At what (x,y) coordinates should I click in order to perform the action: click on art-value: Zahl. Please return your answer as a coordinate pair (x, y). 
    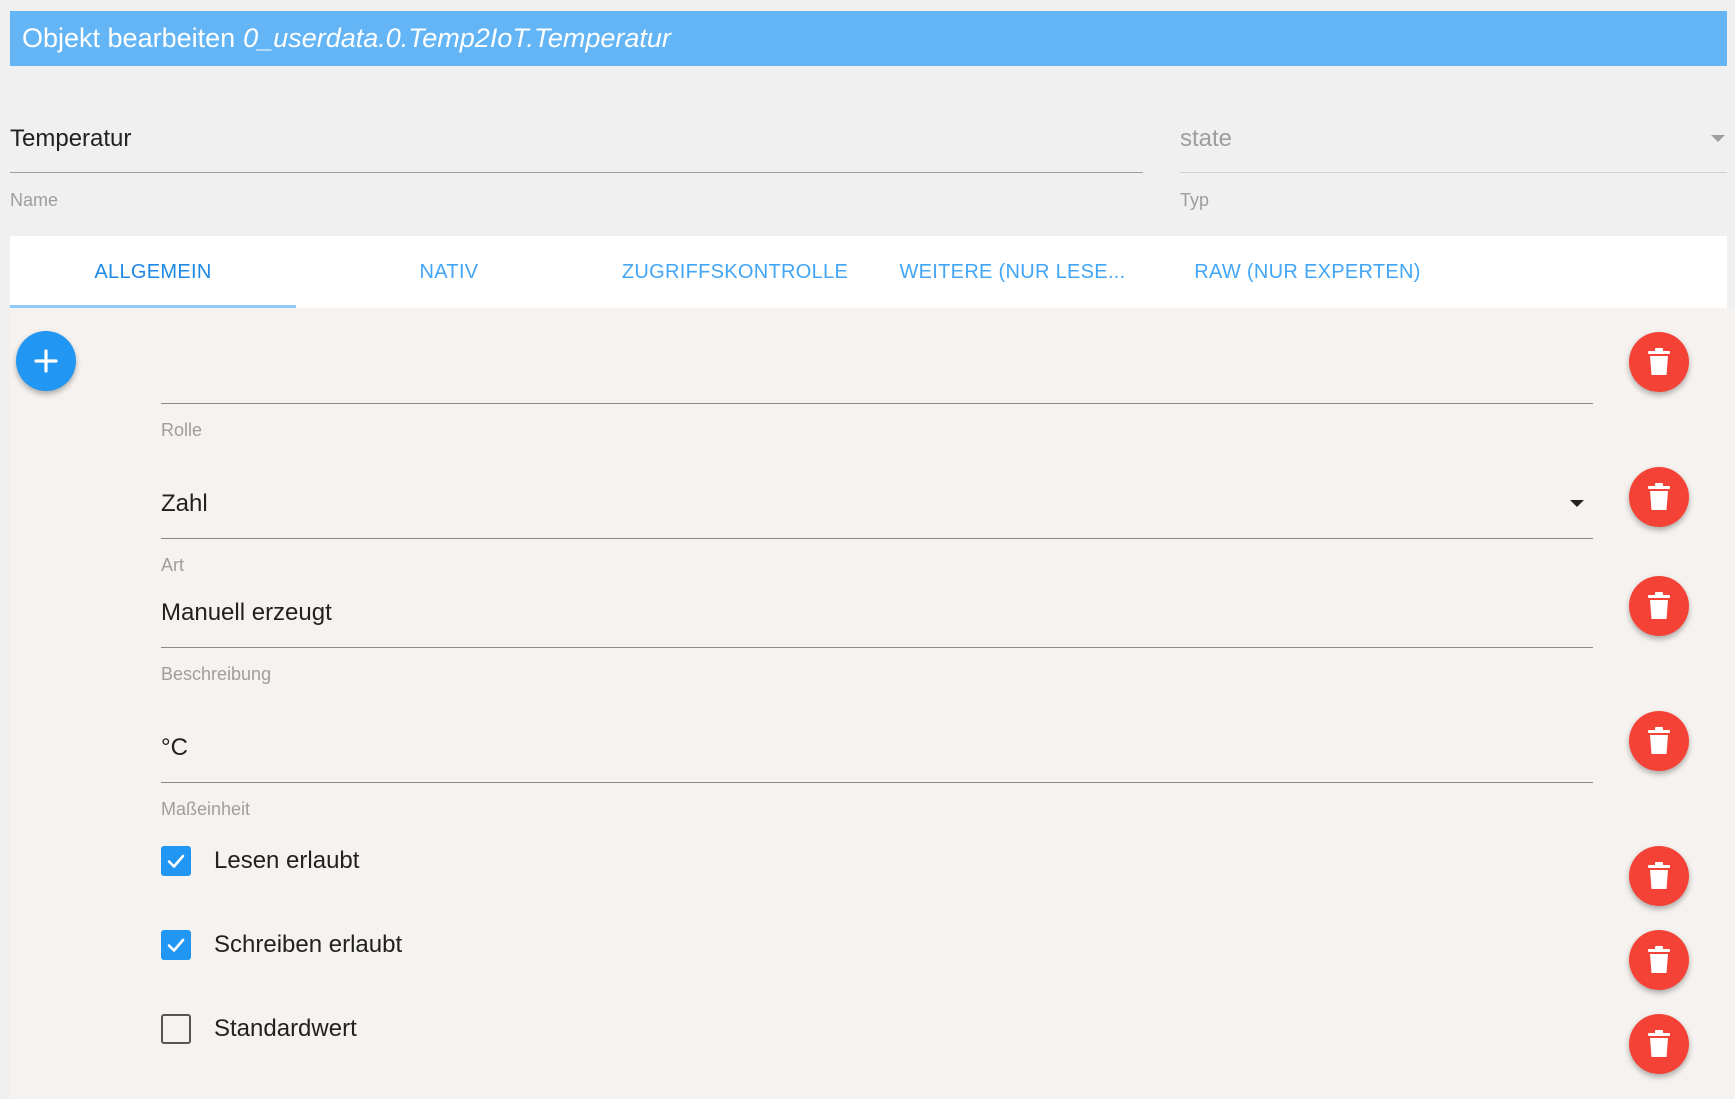
    Looking at the image, I should click on (184, 503).